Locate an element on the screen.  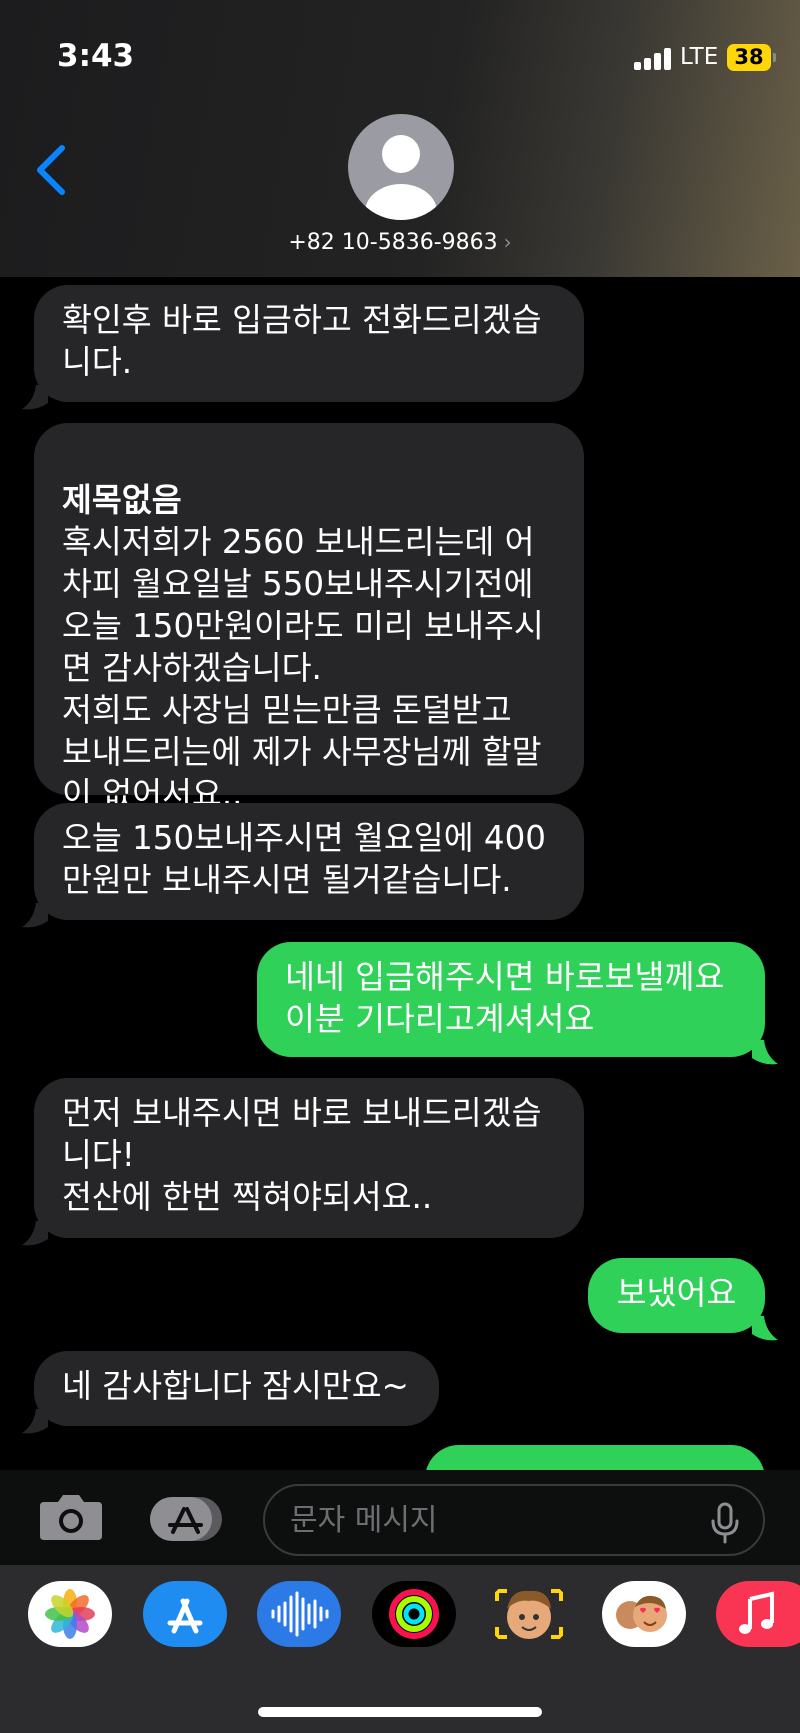
memoji-stickers-app-button is located at coordinates (644, 1614).